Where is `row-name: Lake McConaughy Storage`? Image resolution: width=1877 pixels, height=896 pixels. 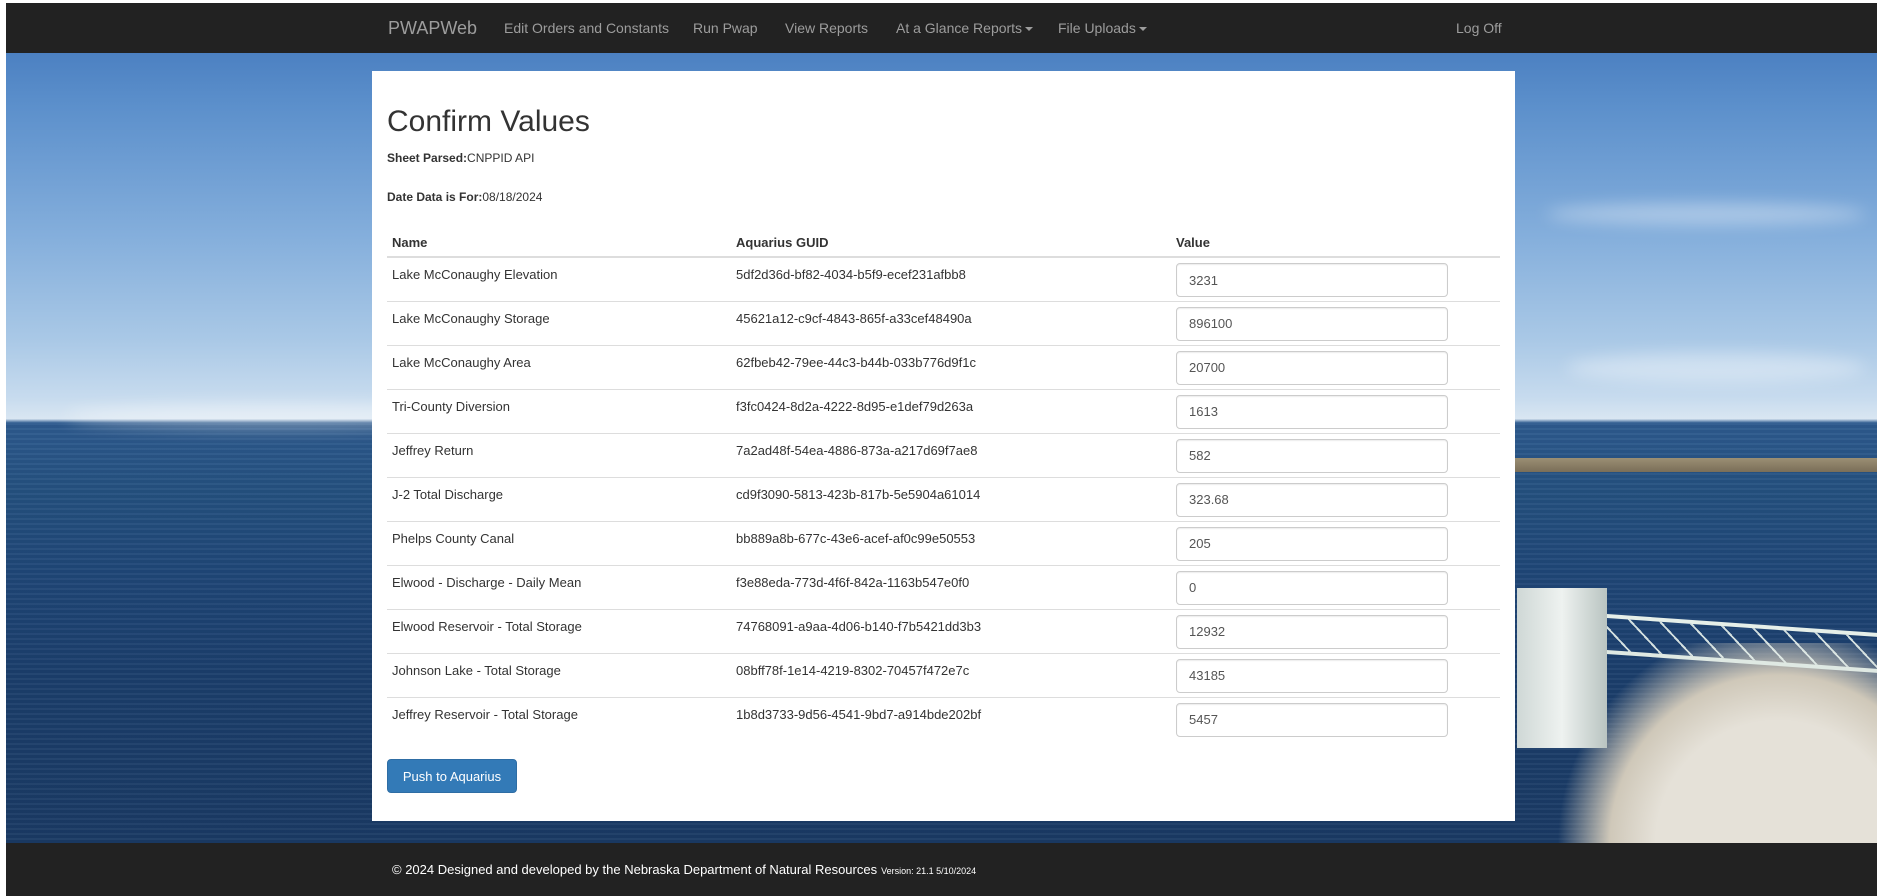
row-name: Lake McConaughy Storage is located at coordinates (559, 322).